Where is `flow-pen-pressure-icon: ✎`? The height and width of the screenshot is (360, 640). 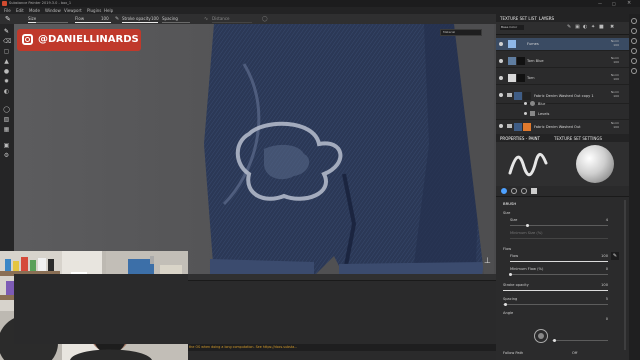
flow-pen-pressure-icon: ✎ is located at coordinates (615, 256).